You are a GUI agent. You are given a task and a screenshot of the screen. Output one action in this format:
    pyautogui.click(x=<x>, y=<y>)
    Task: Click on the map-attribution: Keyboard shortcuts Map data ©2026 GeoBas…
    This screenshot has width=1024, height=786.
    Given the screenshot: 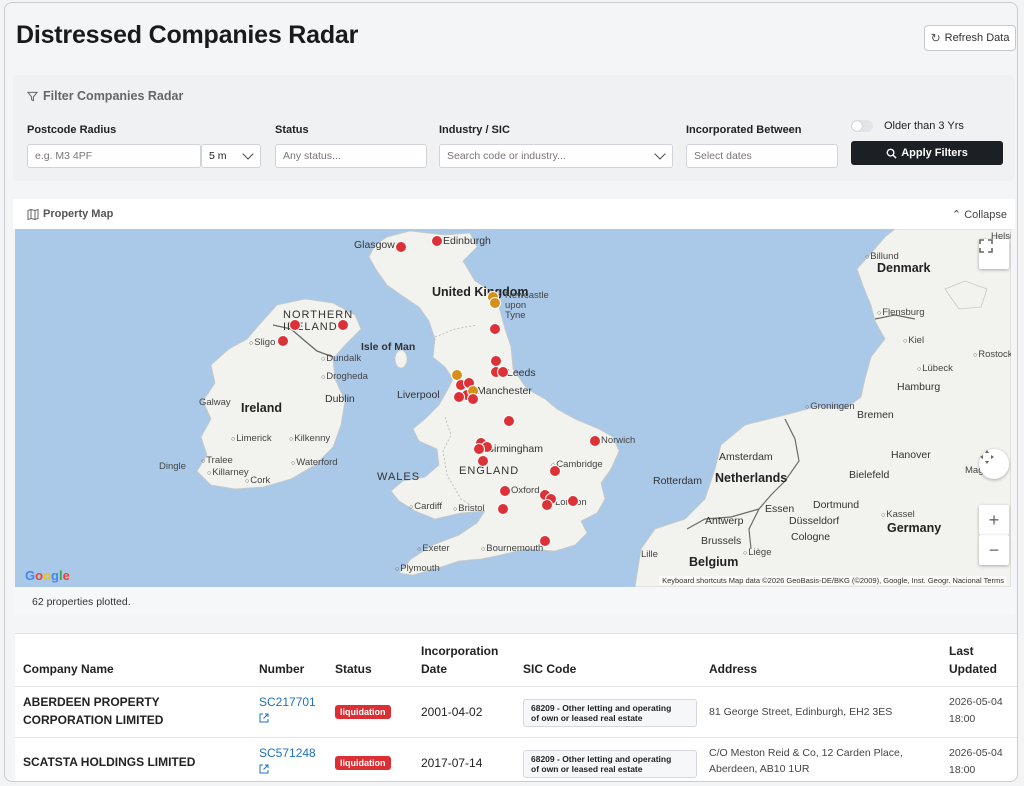 What is the action you would take?
    pyautogui.click(x=833, y=580)
    